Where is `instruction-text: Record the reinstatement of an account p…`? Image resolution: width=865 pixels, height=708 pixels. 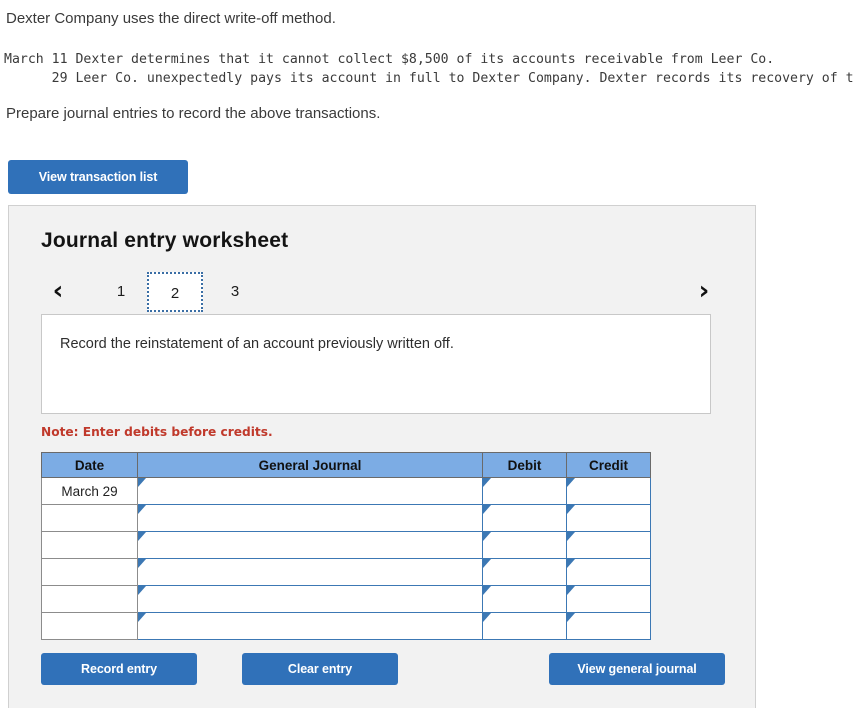
instruction-text: Record the reinstatement of an account p… is located at coordinates (257, 344).